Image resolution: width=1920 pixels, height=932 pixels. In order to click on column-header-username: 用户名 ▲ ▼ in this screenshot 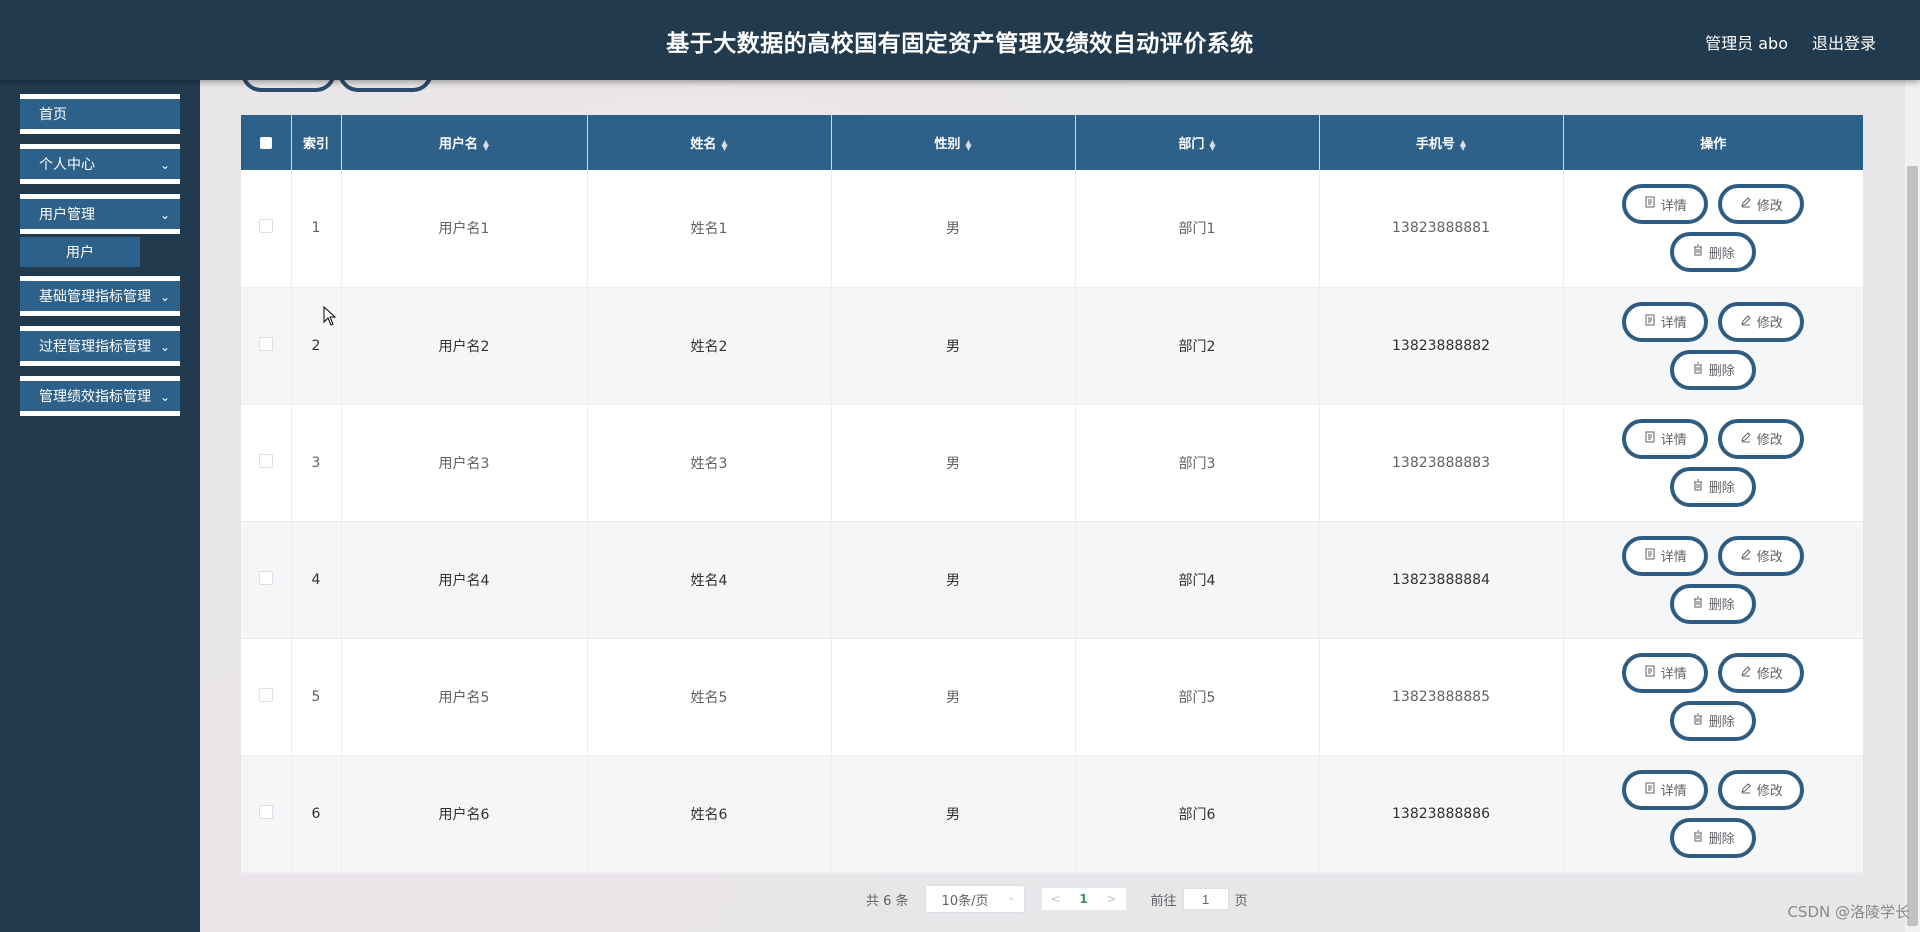, I will do `click(464, 142)`.